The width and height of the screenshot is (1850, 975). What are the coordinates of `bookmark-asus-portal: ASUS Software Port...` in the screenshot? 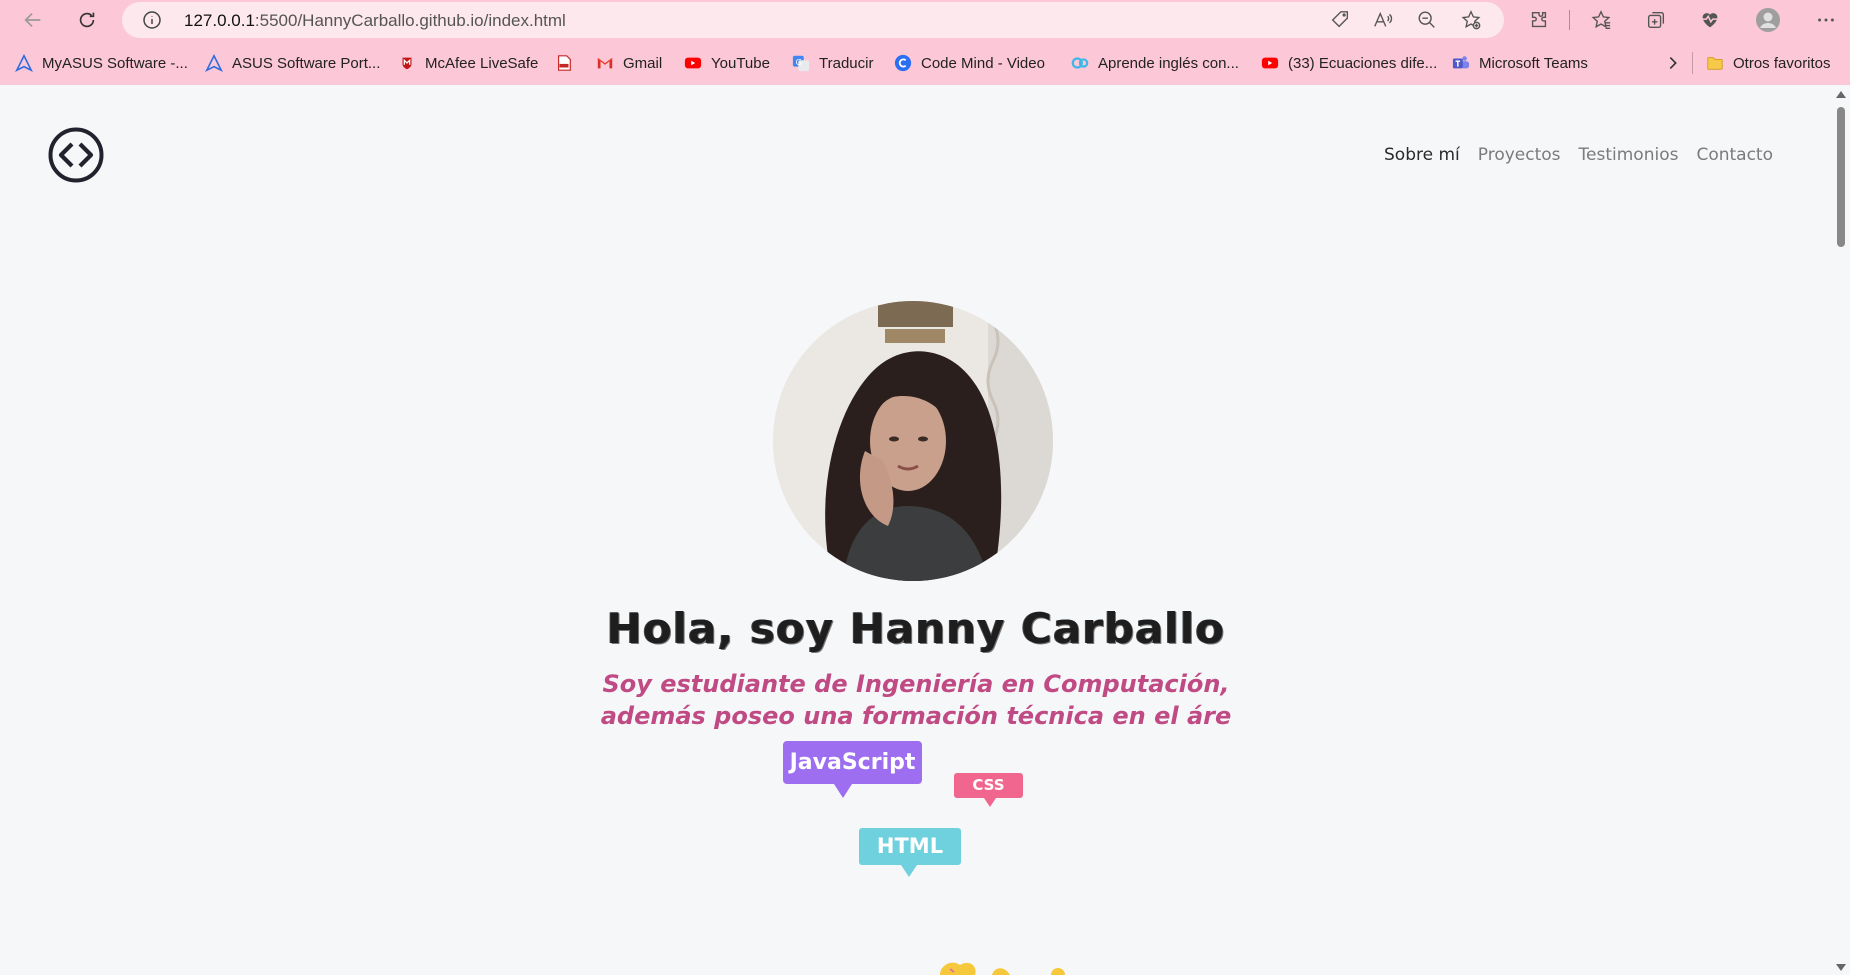 It's located at (292, 63).